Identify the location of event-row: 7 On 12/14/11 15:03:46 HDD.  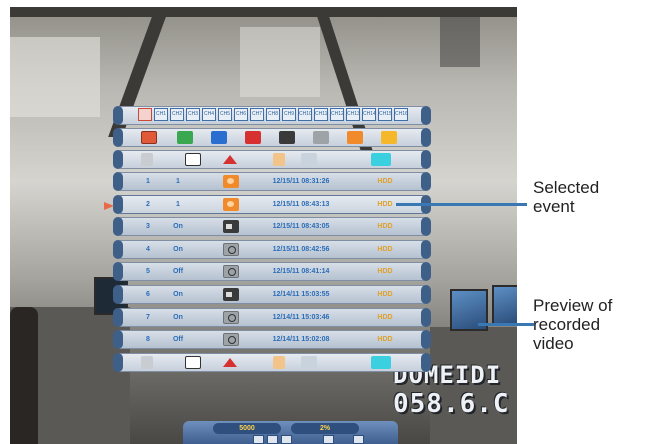
(272, 317).